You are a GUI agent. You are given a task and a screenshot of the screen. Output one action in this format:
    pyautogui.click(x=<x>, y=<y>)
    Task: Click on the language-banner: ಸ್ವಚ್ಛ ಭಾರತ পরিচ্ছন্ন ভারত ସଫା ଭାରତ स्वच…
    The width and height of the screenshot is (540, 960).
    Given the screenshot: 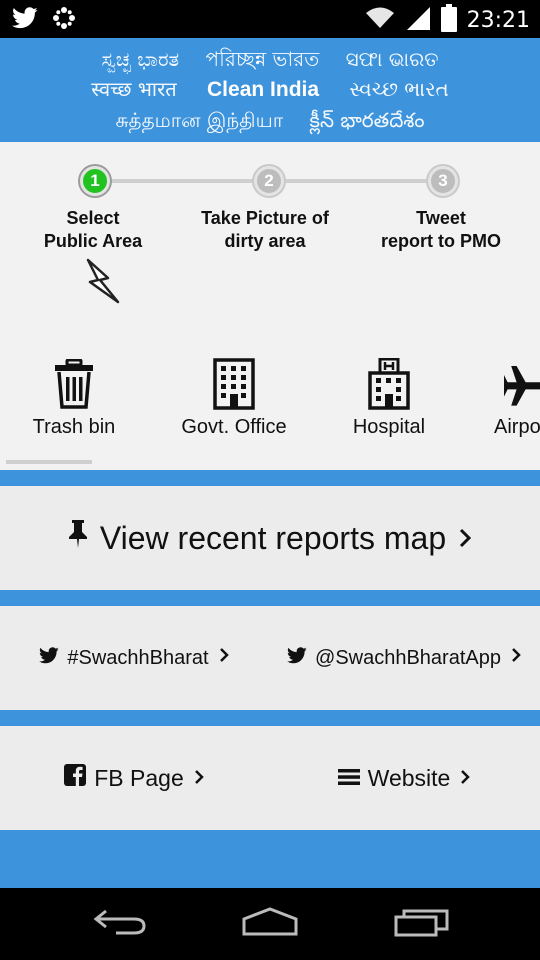 What is the action you would take?
    pyautogui.click(x=270, y=90)
    